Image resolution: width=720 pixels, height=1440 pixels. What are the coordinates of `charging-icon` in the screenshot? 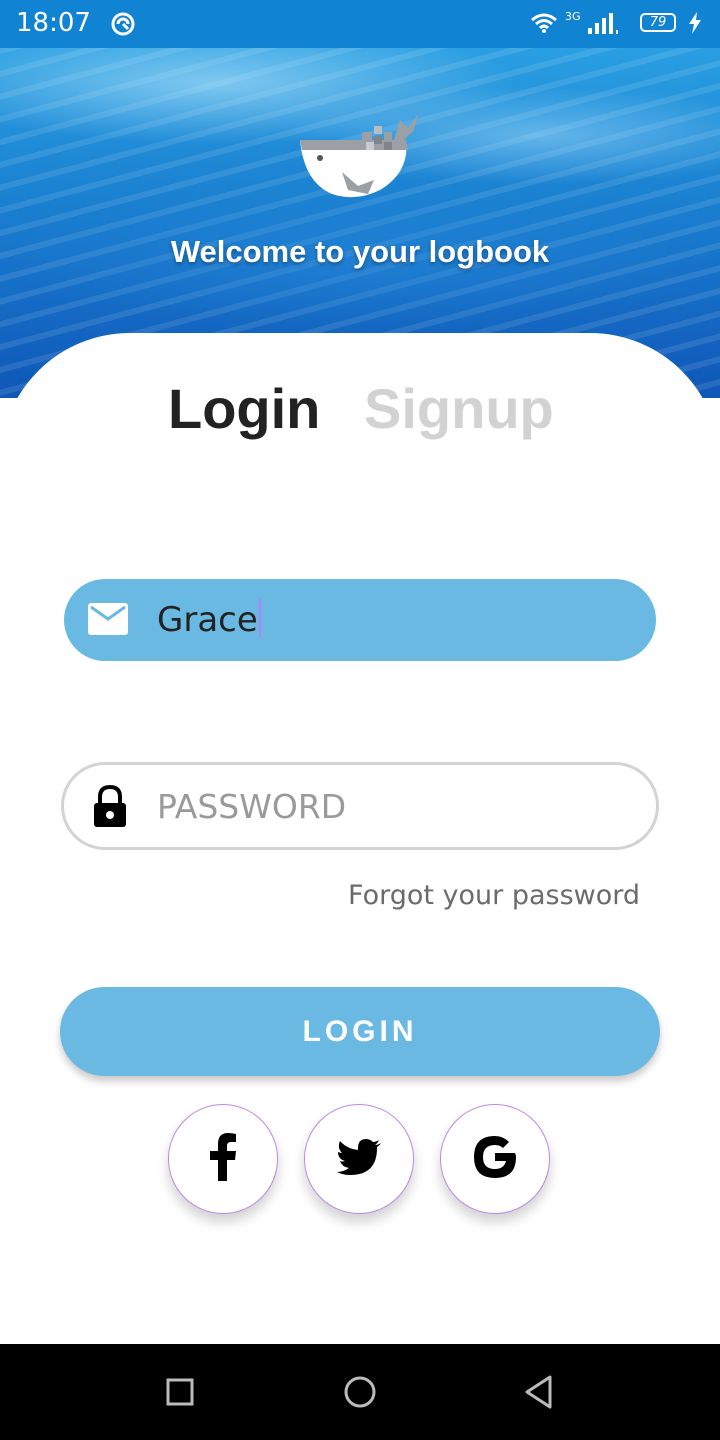 It's located at (695, 25).